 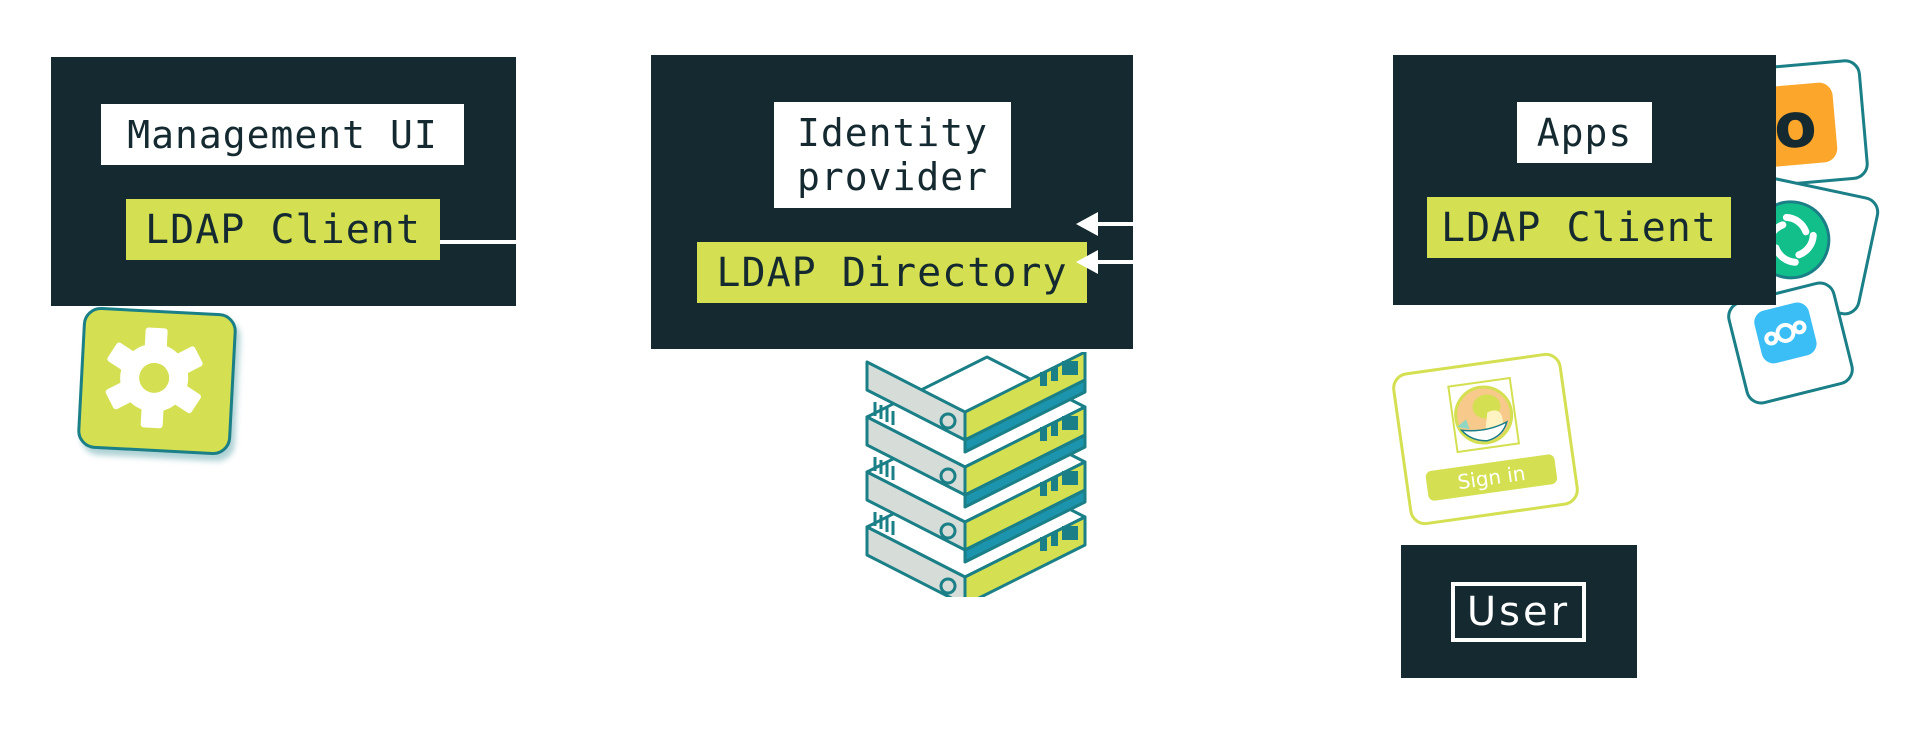 I want to click on identity-provider-title-line2: provider, so click(x=892, y=177).